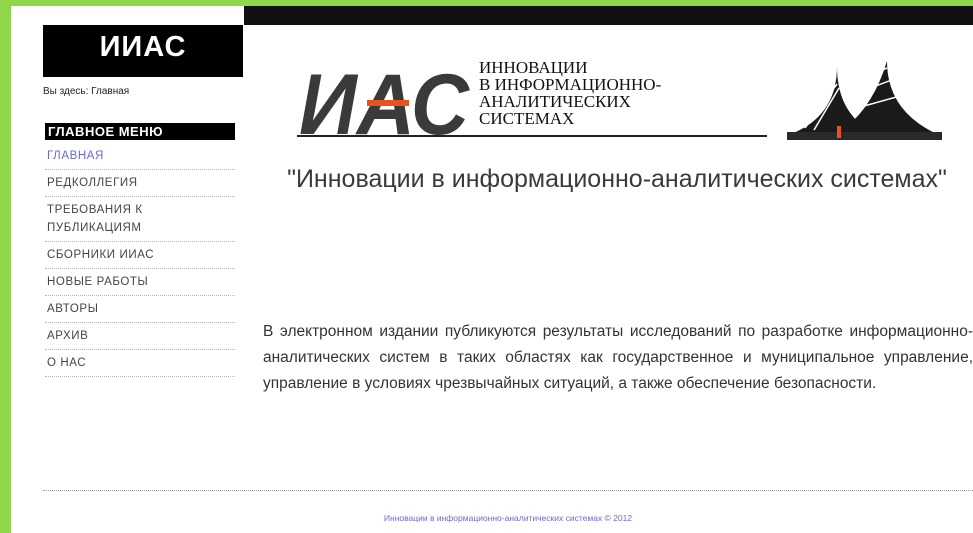 The width and height of the screenshot is (973, 533). Describe the element at coordinates (143, 51) in the screenshot. I see `site-logo-title: ИИАС` at that location.